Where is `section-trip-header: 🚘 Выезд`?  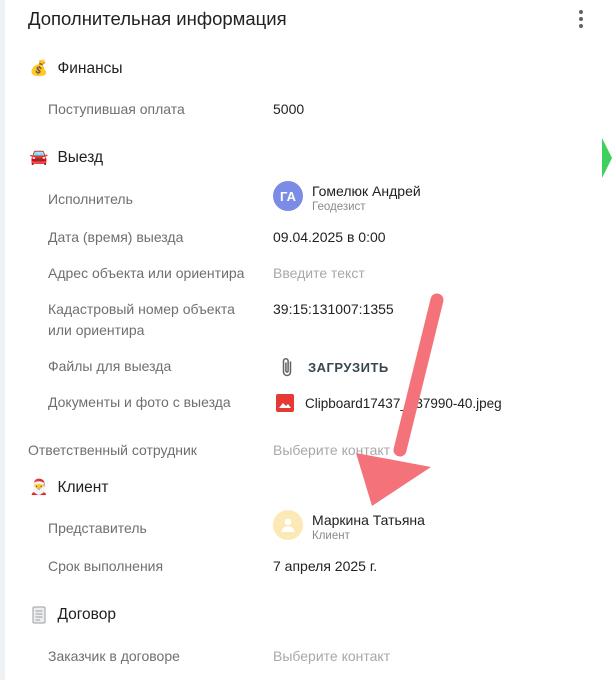
section-trip-header: 🚘 Выезд is located at coordinates (66, 158).